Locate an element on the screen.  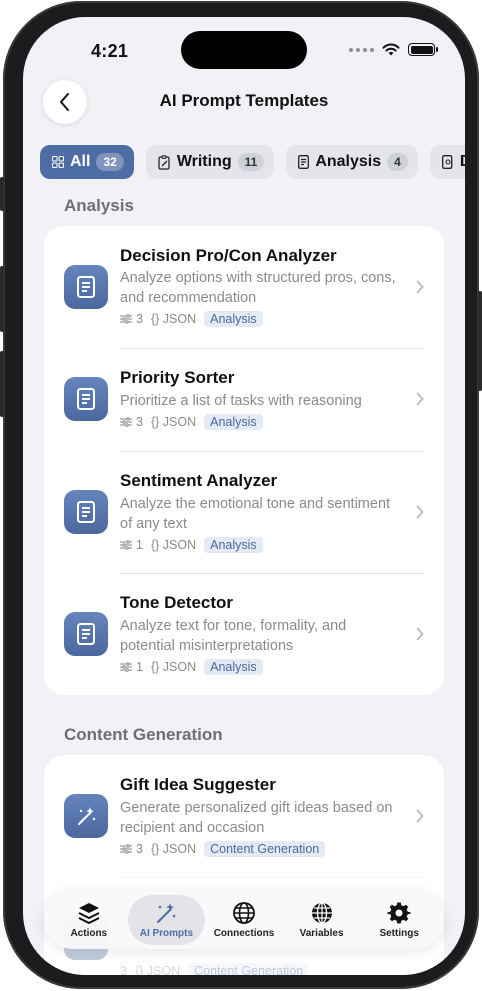
tab-label: Settings is located at coordinates (399, 933).